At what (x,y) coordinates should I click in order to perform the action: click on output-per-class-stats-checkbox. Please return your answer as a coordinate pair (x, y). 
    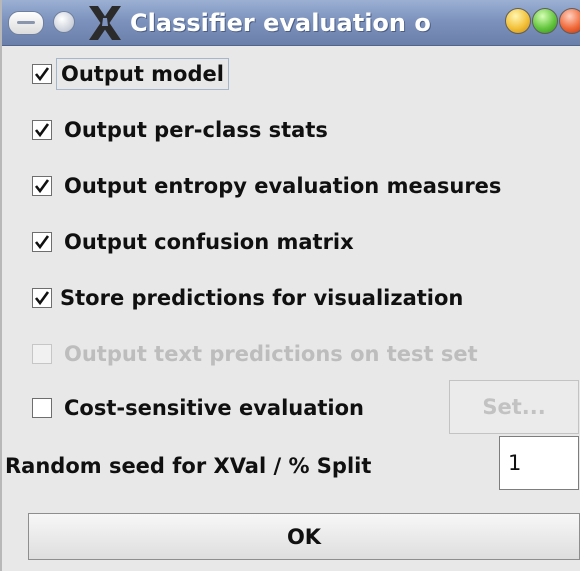
    Looking at the image, I should click on (42, 130).